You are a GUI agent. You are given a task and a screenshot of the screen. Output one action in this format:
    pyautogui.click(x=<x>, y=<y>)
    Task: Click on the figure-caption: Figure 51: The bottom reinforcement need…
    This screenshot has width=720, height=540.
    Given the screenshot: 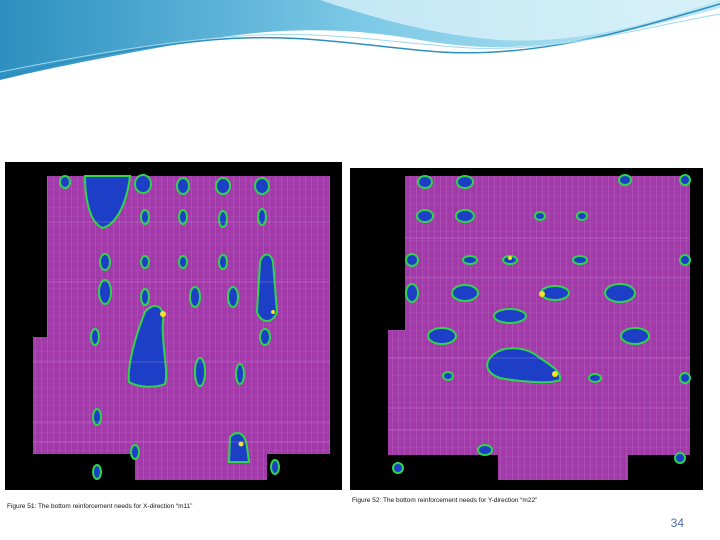 What is the action you would take?
    pyautogui.click(x=100, y=506)
    